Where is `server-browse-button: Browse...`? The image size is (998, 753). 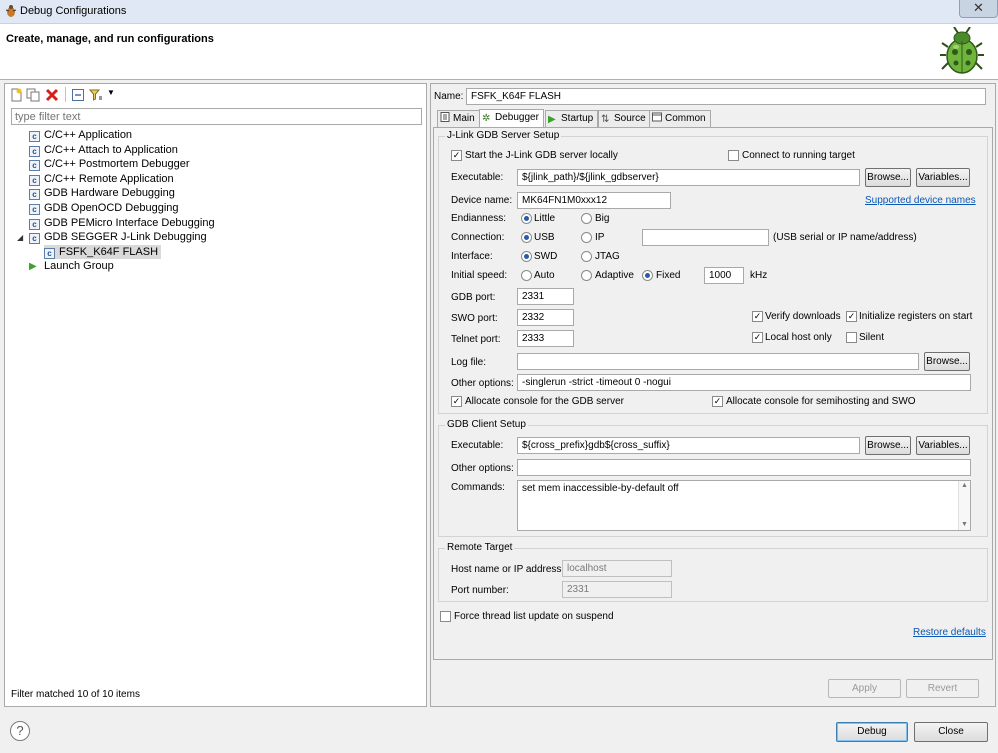 server-browse-button: Browse... is located at coordinates (888, 177).